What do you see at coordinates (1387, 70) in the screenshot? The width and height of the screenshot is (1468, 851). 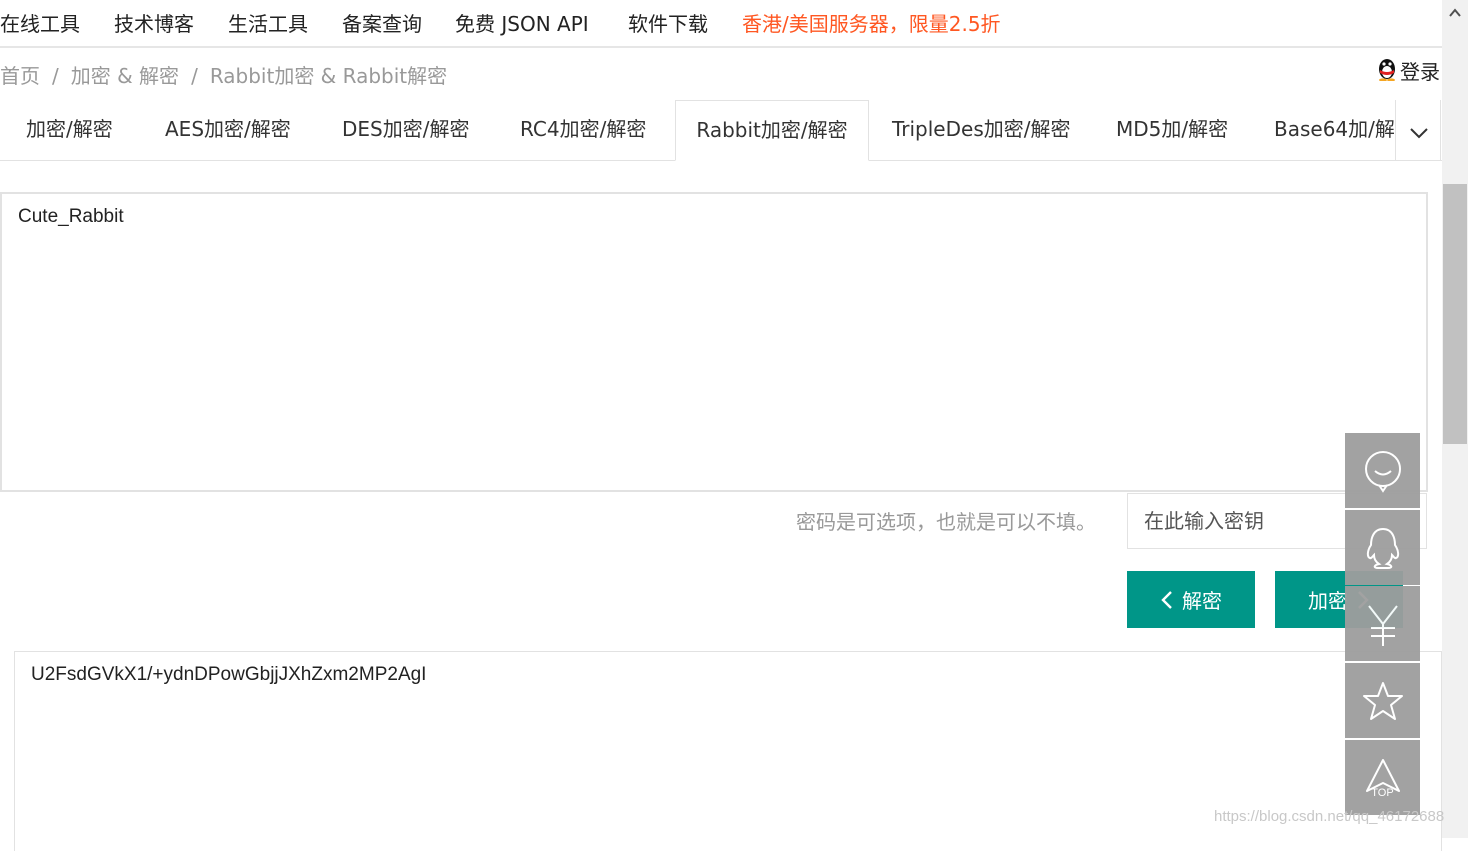 I see `qq-penguin-icon` at bounding box center [1387, 70].